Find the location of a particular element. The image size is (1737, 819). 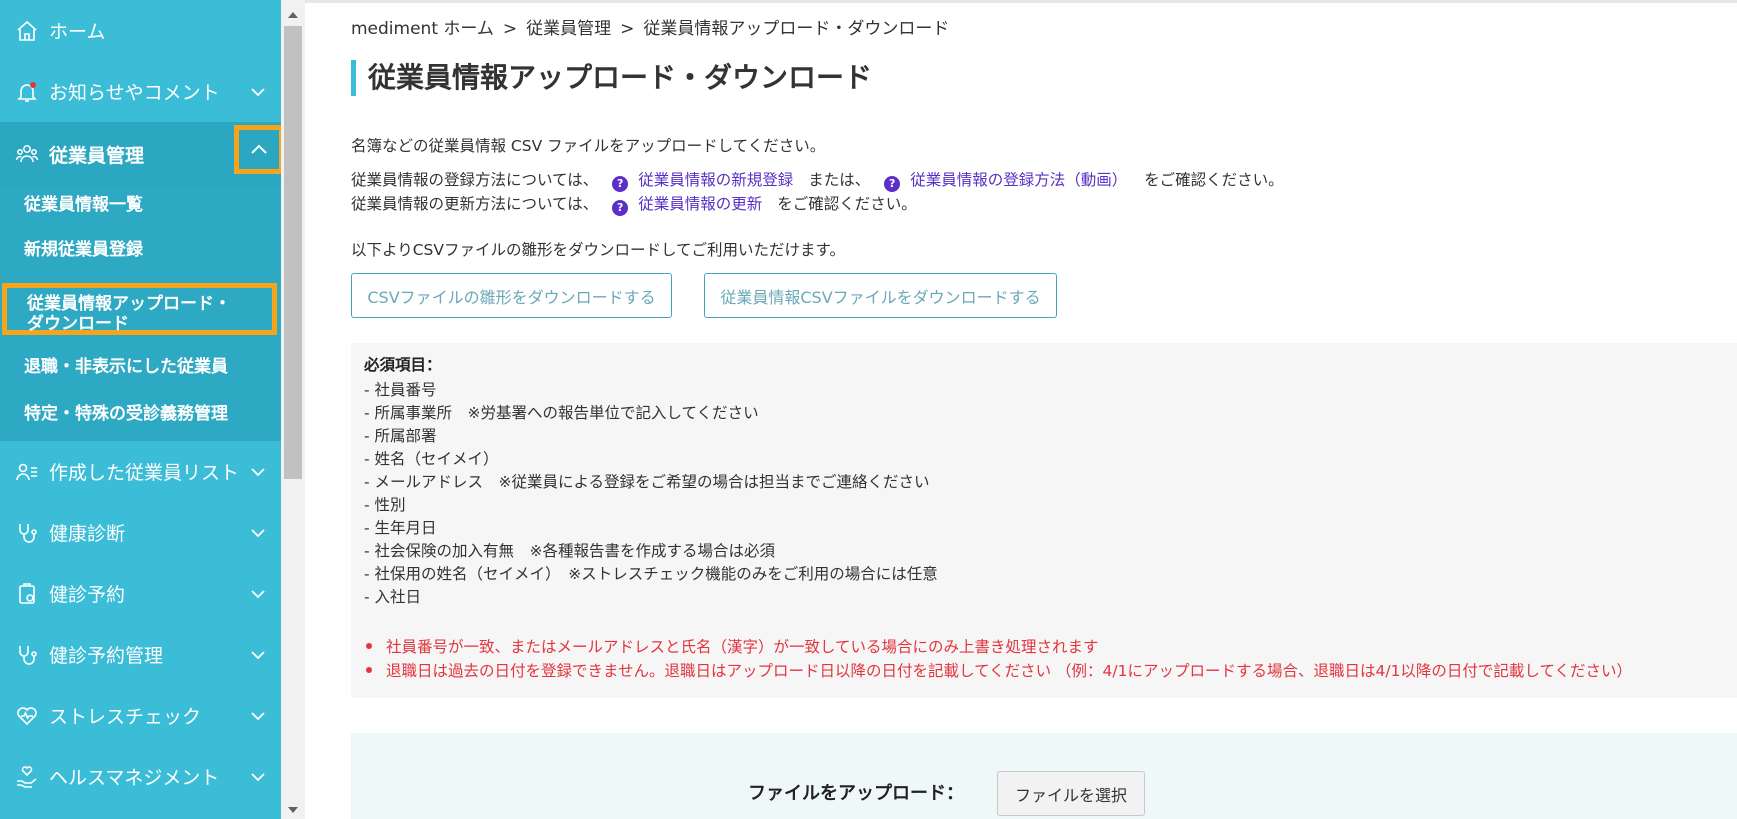

sidebar-subitem-retired: 退職・非表示にした従業員 is located at coordinates (140, 367).